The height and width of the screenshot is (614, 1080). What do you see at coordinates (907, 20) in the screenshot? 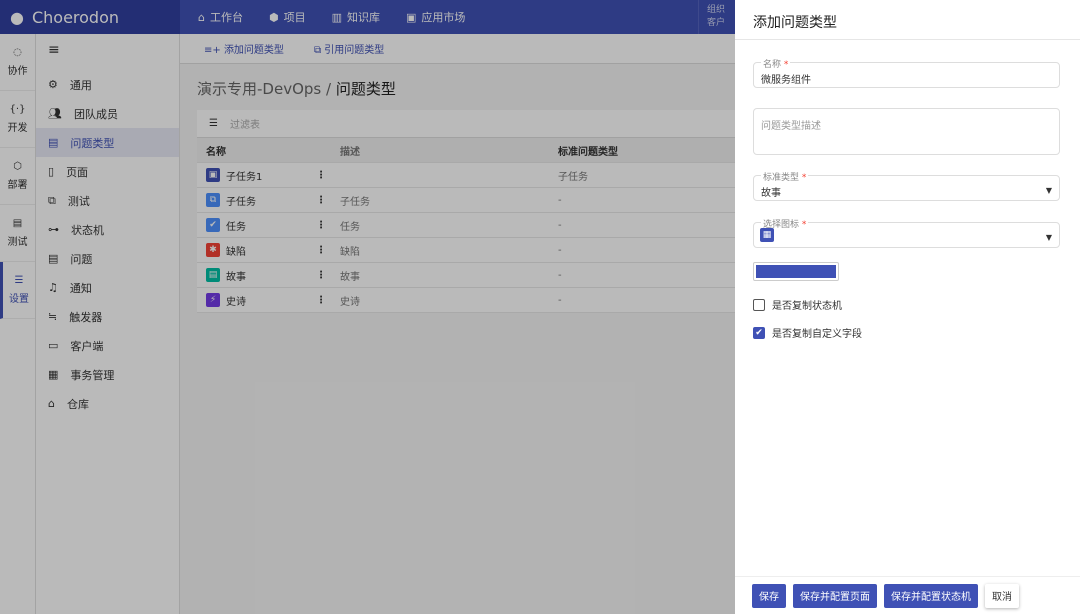
I see `panel-title: 添加问题类型` at bounding box center [907, 20].